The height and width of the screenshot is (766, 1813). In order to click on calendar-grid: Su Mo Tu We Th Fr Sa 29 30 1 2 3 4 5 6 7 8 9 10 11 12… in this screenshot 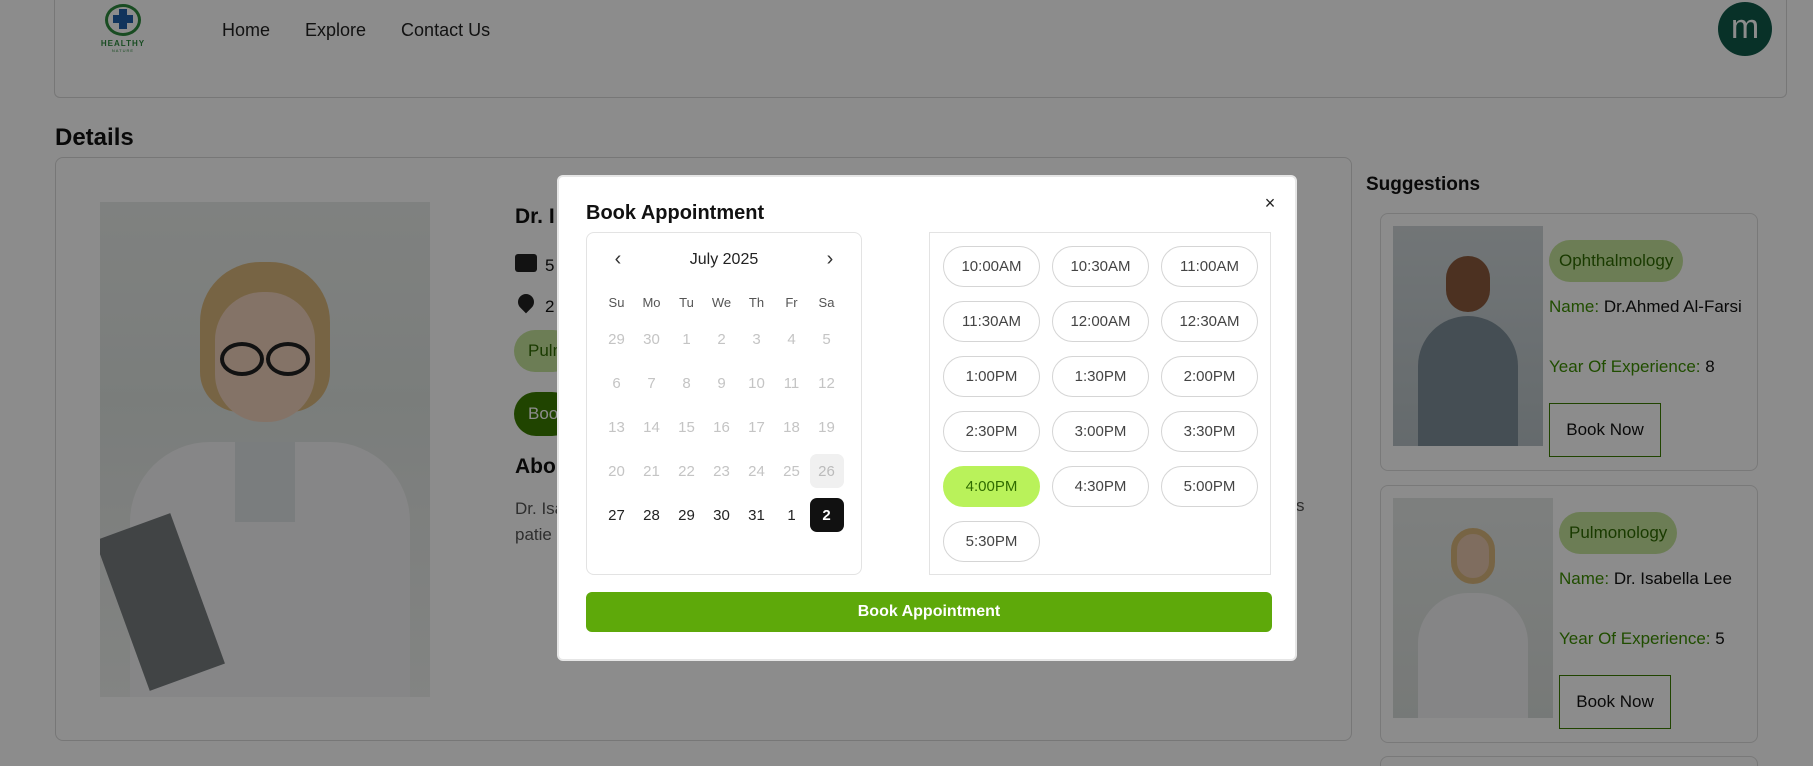, I will do `click(721, 416)`.